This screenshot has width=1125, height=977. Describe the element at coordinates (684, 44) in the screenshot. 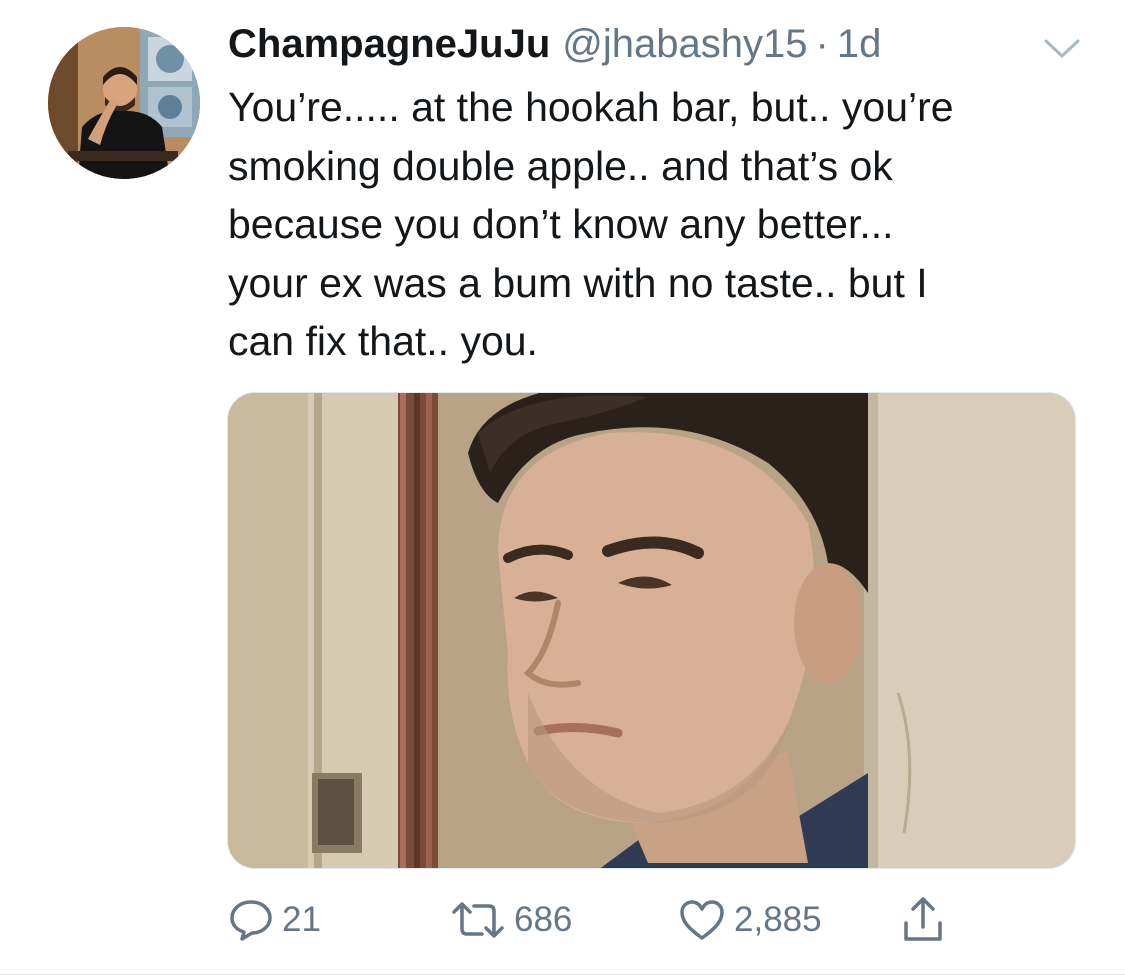

I see `user-handle: @jhabashy15` at that location.